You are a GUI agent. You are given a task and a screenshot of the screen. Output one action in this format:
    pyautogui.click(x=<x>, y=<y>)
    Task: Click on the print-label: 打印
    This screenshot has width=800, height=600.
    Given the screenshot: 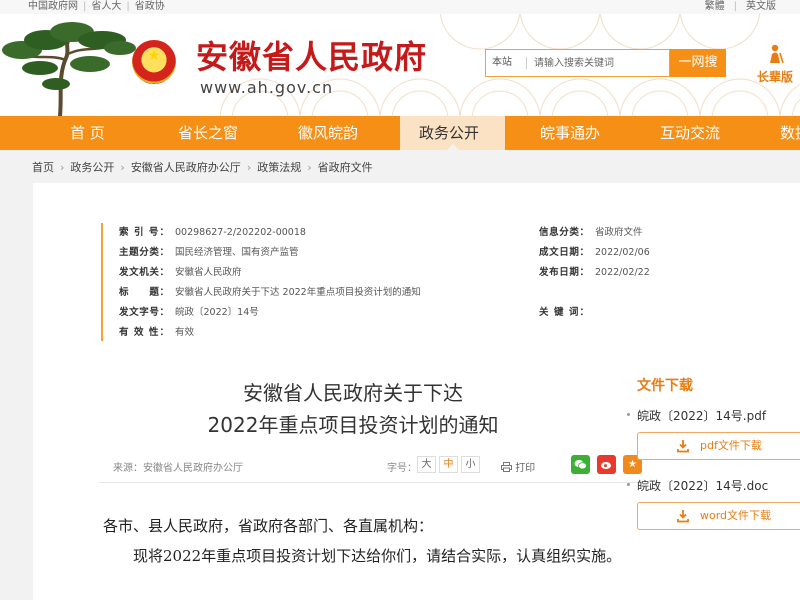 What is the action you would take?
    pyautogui.click(x=525, y=468)
    